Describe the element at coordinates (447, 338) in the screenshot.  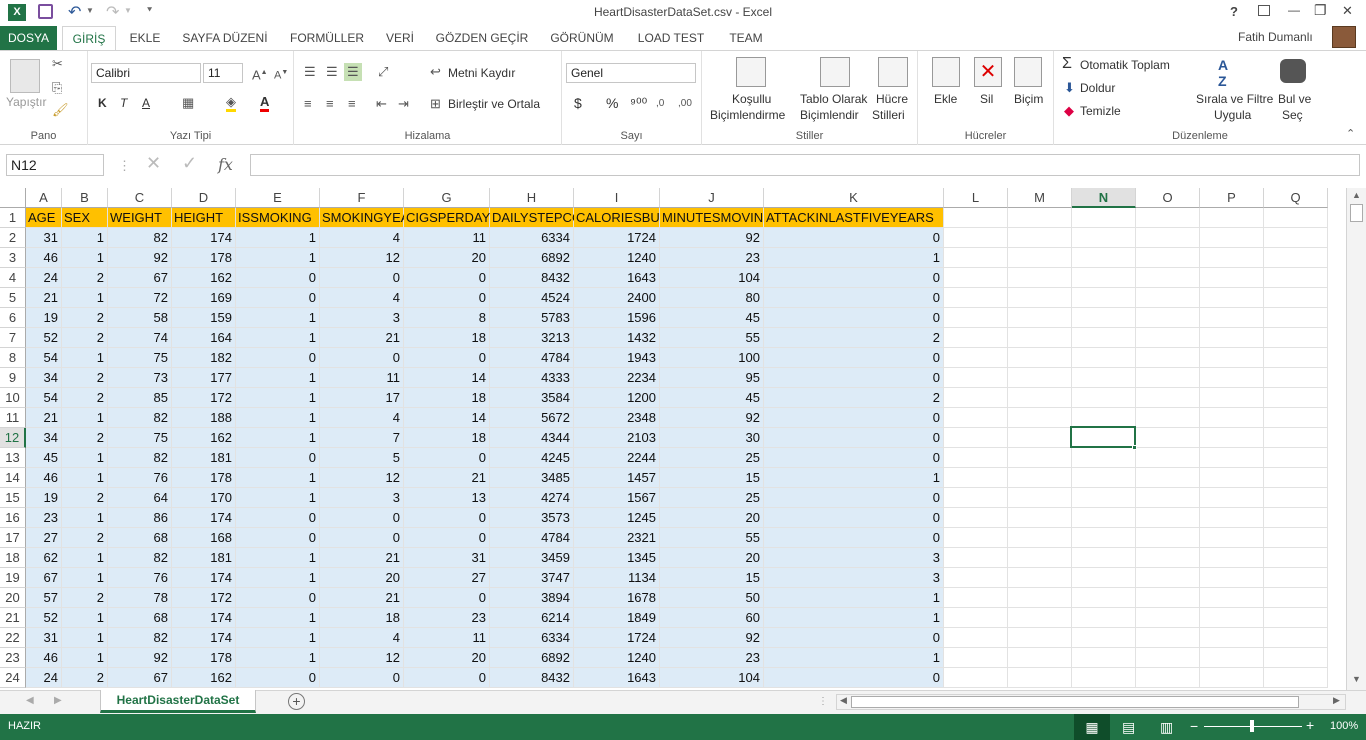
I see `table-cell: 18` at that location.